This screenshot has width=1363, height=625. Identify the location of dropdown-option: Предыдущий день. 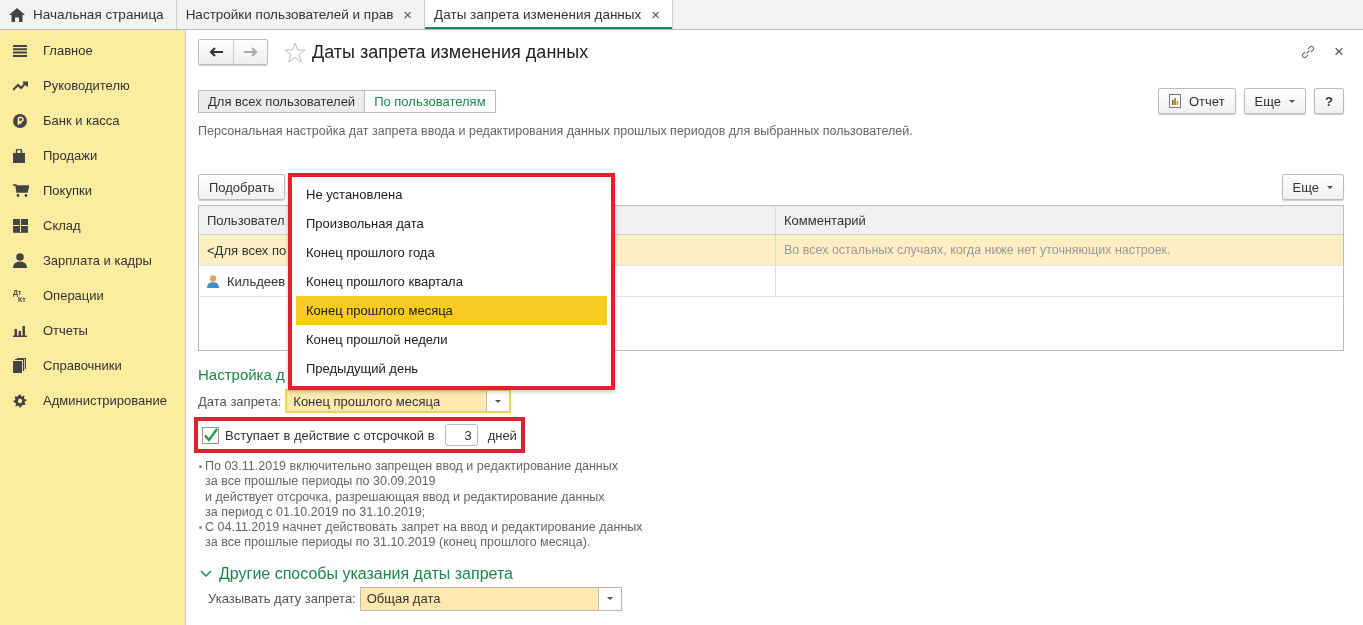
(451, 368).